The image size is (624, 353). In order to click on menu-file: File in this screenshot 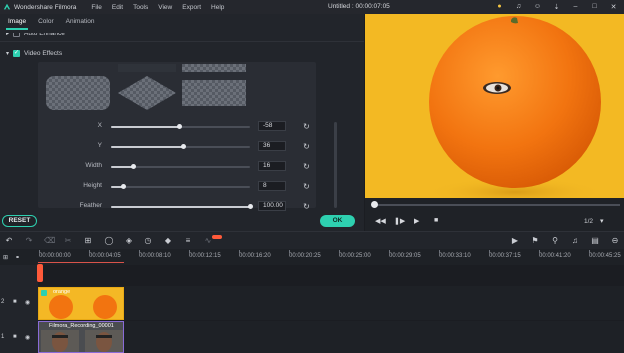, I will do `click(96, 7)`.